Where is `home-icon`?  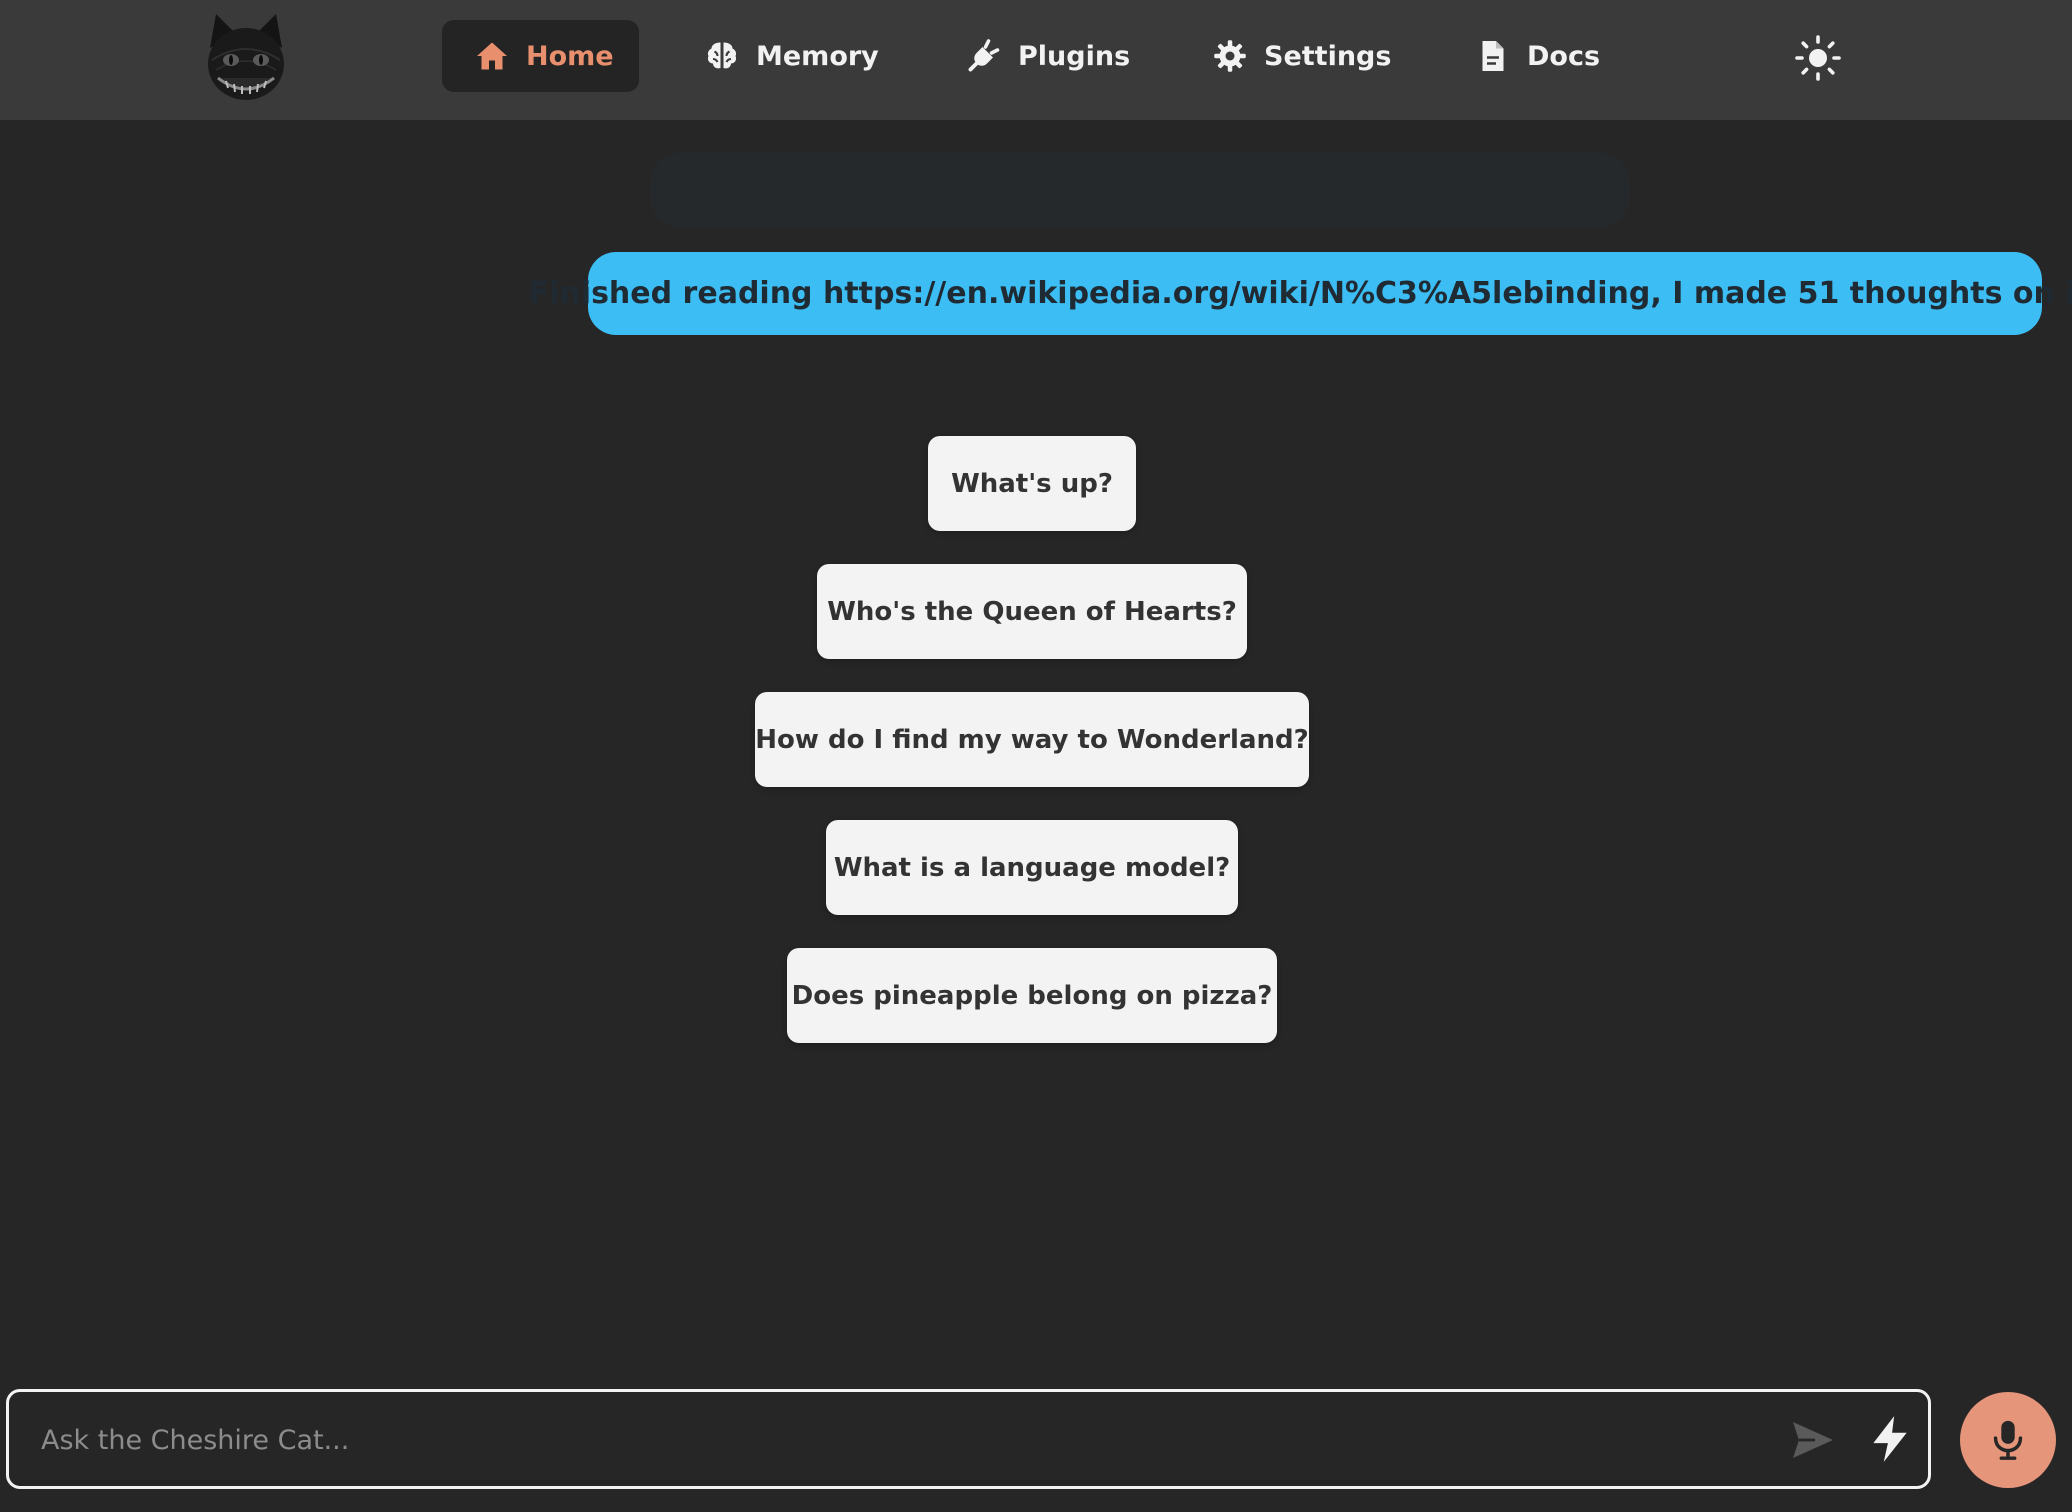 home-icon is located at coordinates (492, 56).